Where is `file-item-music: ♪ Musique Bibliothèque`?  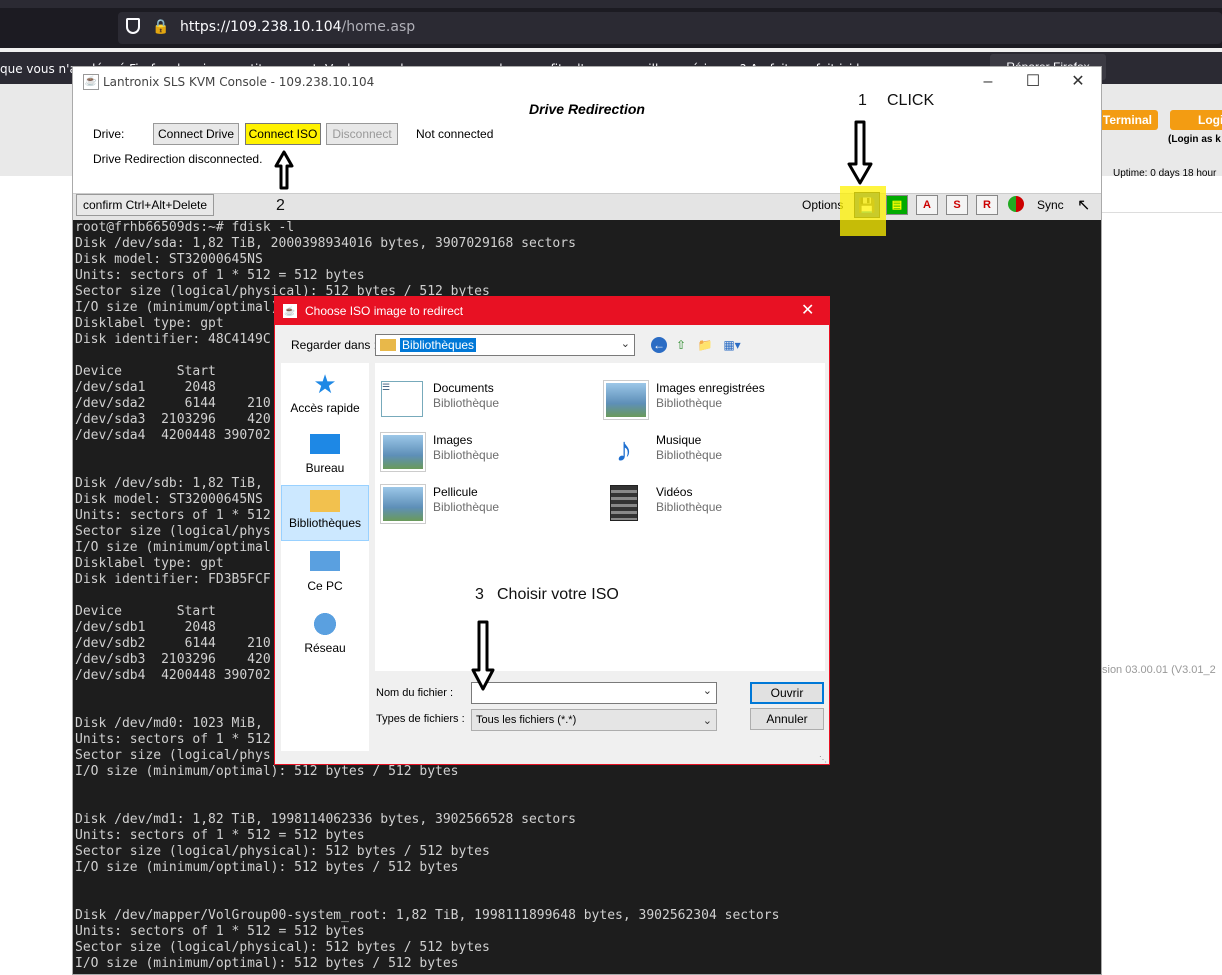
file-item-music: ♪ Musique Bibliothèque is located at coordinates (703, 451).